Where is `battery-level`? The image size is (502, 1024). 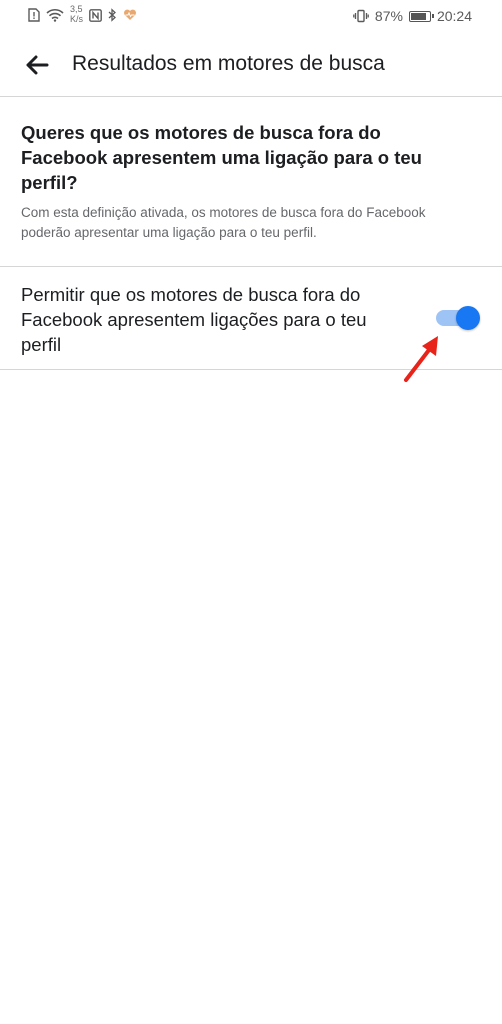 battery-level is located at coordinates (418, 16).